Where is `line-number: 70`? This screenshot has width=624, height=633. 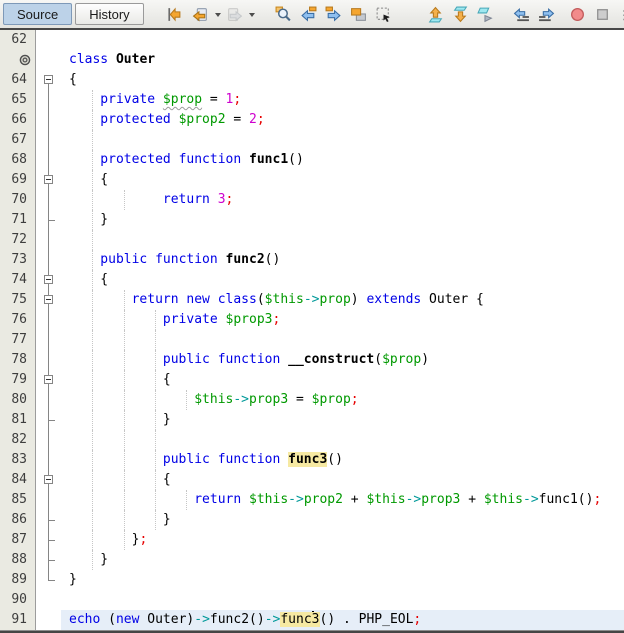
line-number: 70 is located at coordinates (18, 200).